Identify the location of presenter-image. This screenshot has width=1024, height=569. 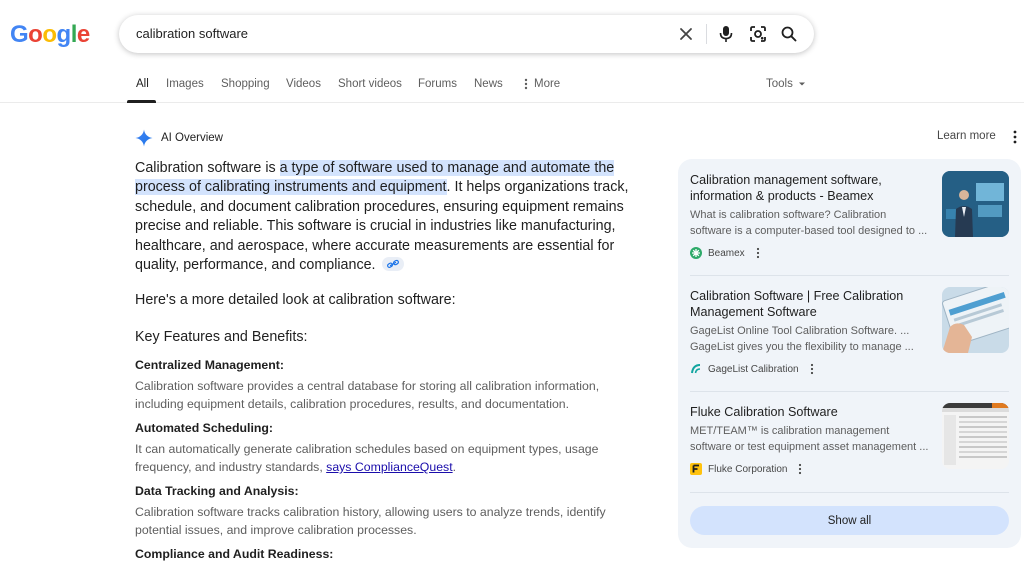
(975, 204).